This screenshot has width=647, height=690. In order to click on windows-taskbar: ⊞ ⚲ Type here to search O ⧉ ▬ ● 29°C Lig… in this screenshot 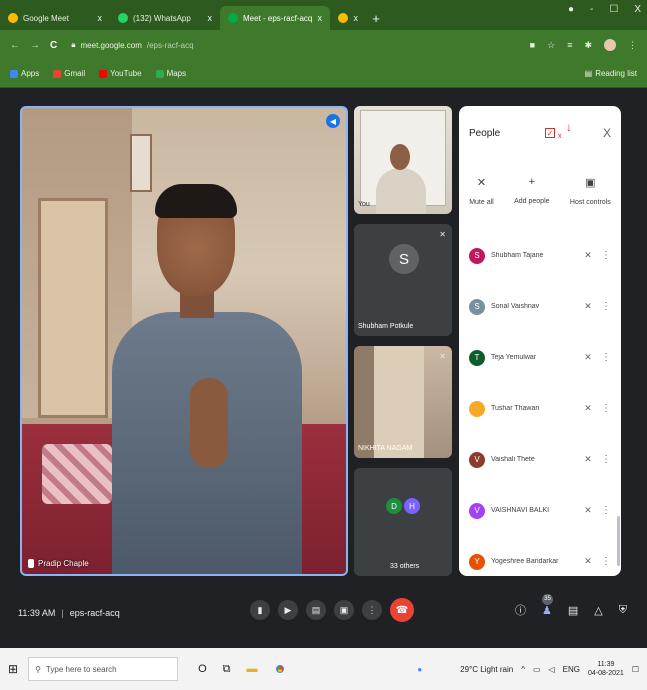, I will do `click(323, 669)`.